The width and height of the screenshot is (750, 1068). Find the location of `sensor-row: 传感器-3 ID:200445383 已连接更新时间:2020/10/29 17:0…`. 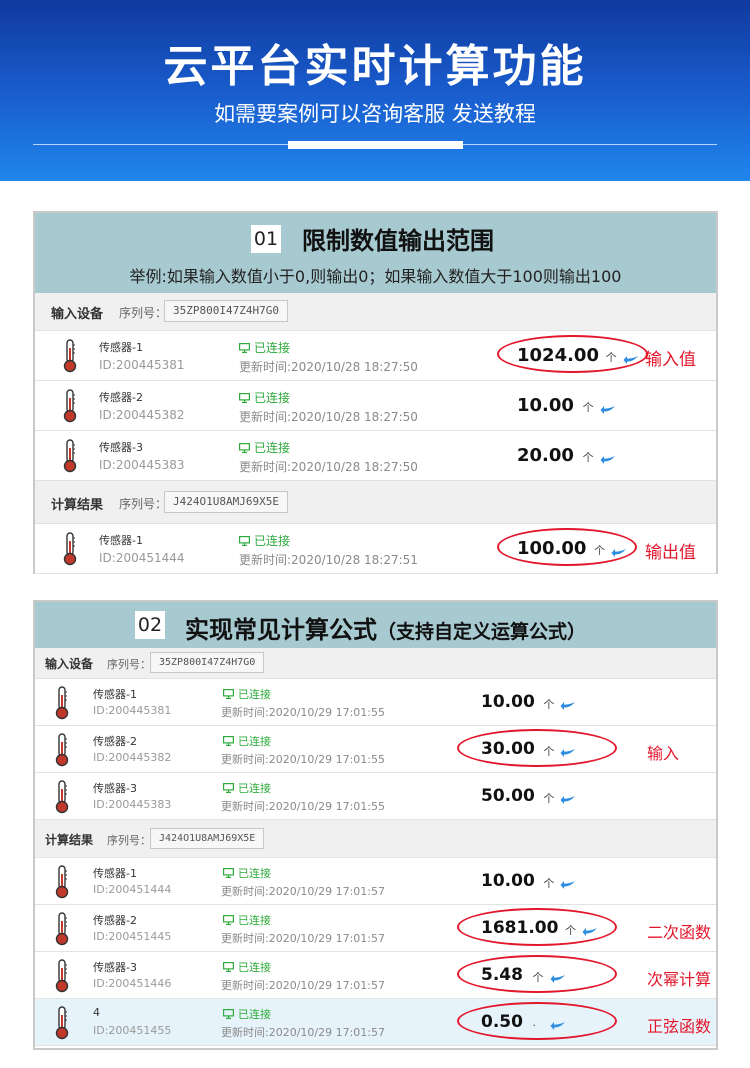

sensor-row: 传感器-3 ID:200445383 已连接更新时间:2020/10/29 17:0… is located at coordinates (375, 796).